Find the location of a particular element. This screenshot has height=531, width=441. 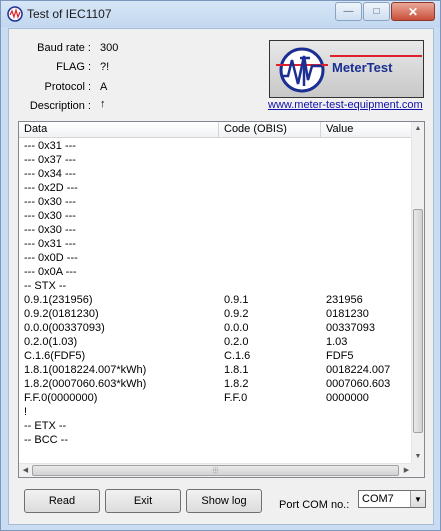

vertical-scroll-thumb is located at coordinates (418, 321).